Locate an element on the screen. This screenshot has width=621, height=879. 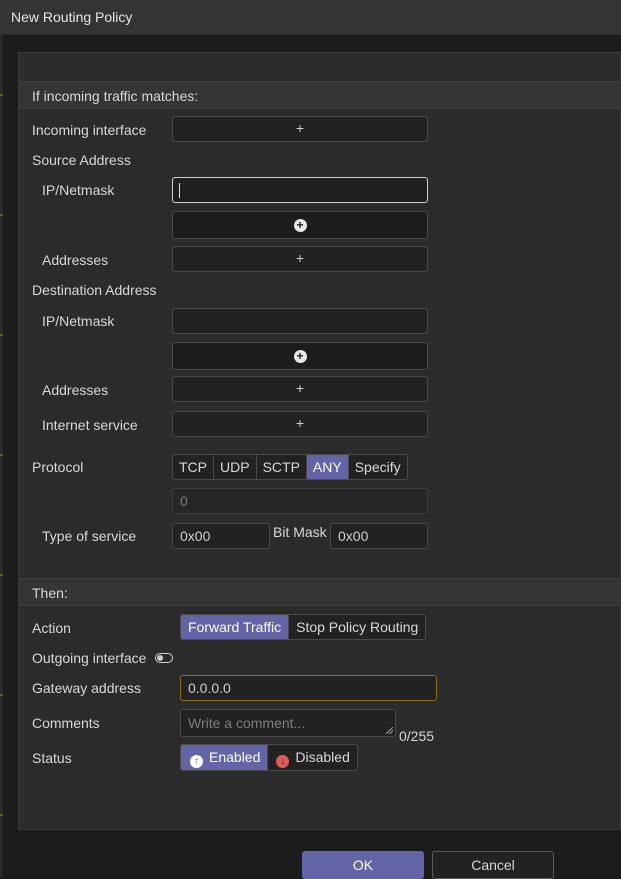
protocol-number-input: 0 is located at coordinates (300, 501).